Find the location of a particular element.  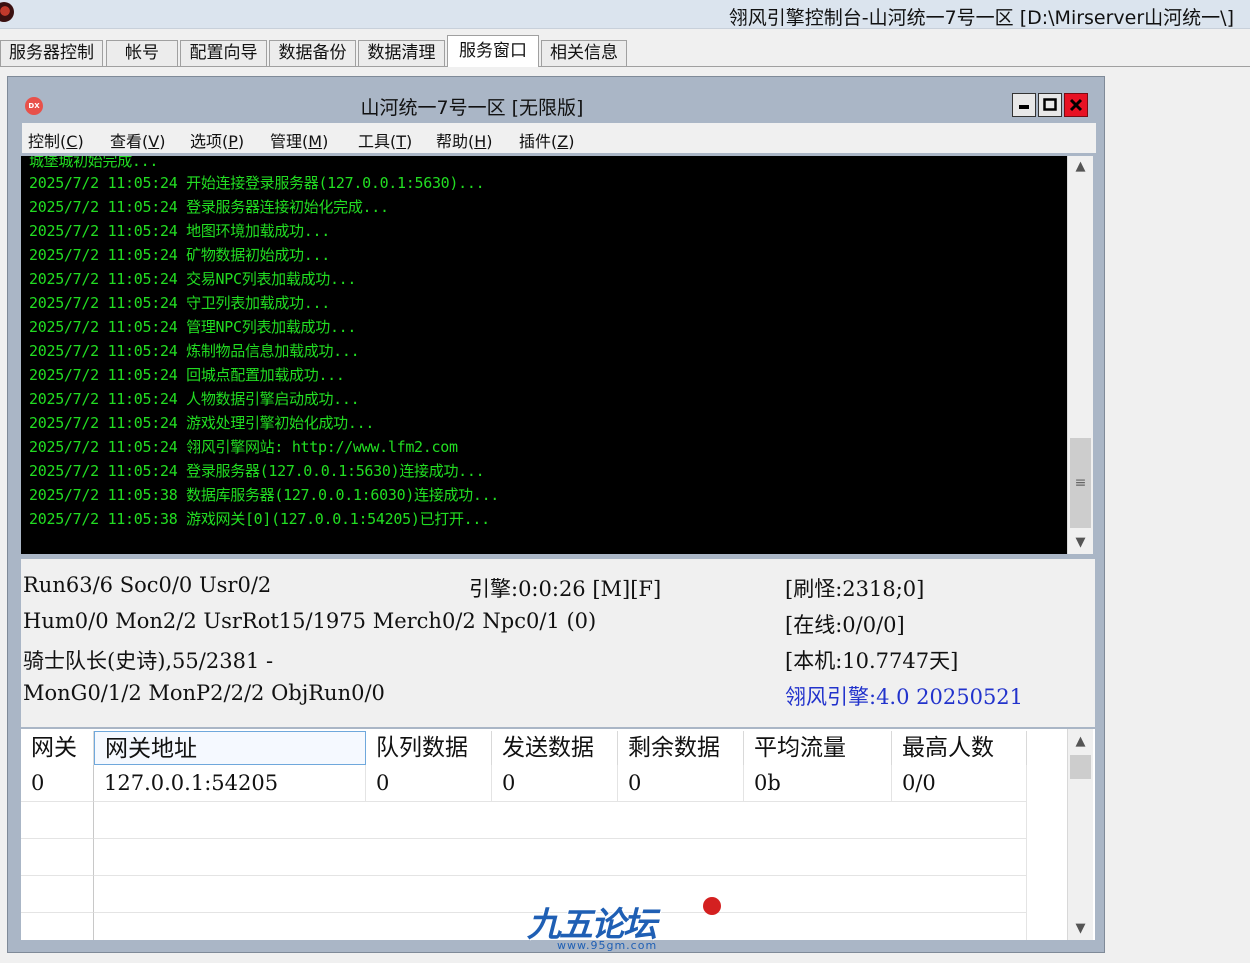

table-cell: 0b is located at coordinates (818, 783).